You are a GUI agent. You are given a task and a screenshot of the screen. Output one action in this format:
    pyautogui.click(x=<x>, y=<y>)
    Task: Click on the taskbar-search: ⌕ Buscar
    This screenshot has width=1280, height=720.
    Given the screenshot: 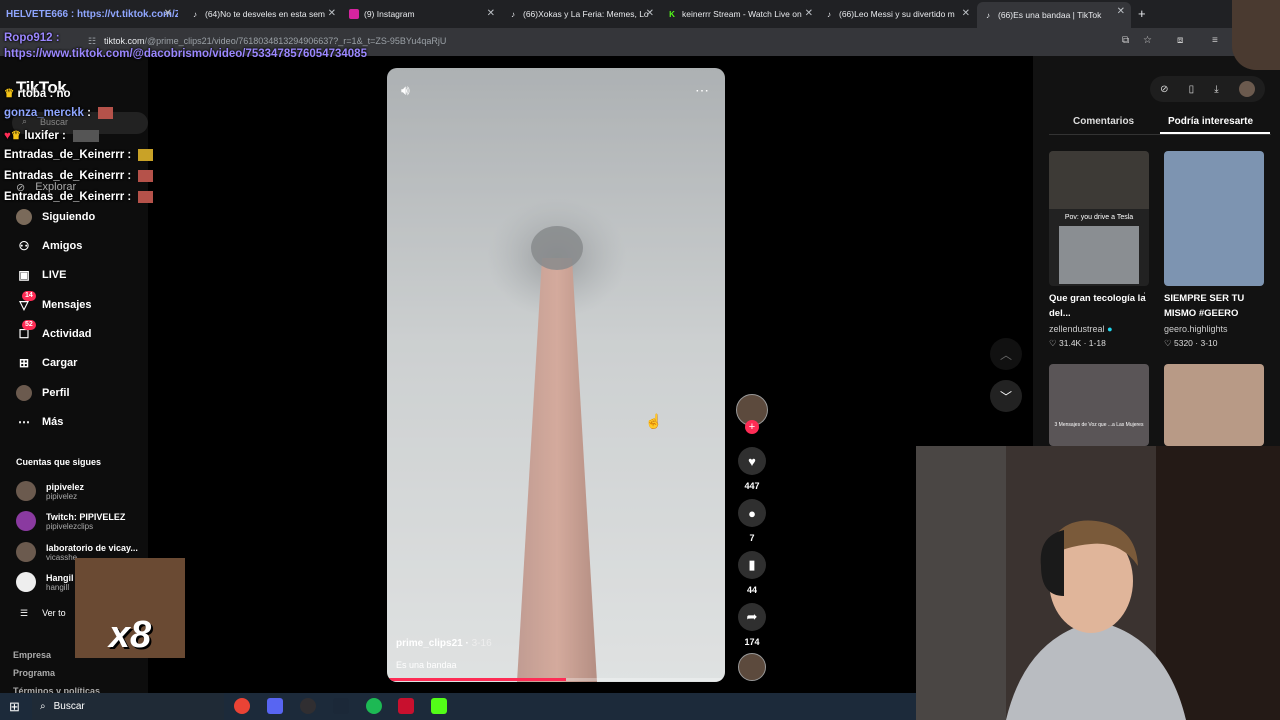 What is the action you would take?
    pyautogui.click(x=128, y=706)
    